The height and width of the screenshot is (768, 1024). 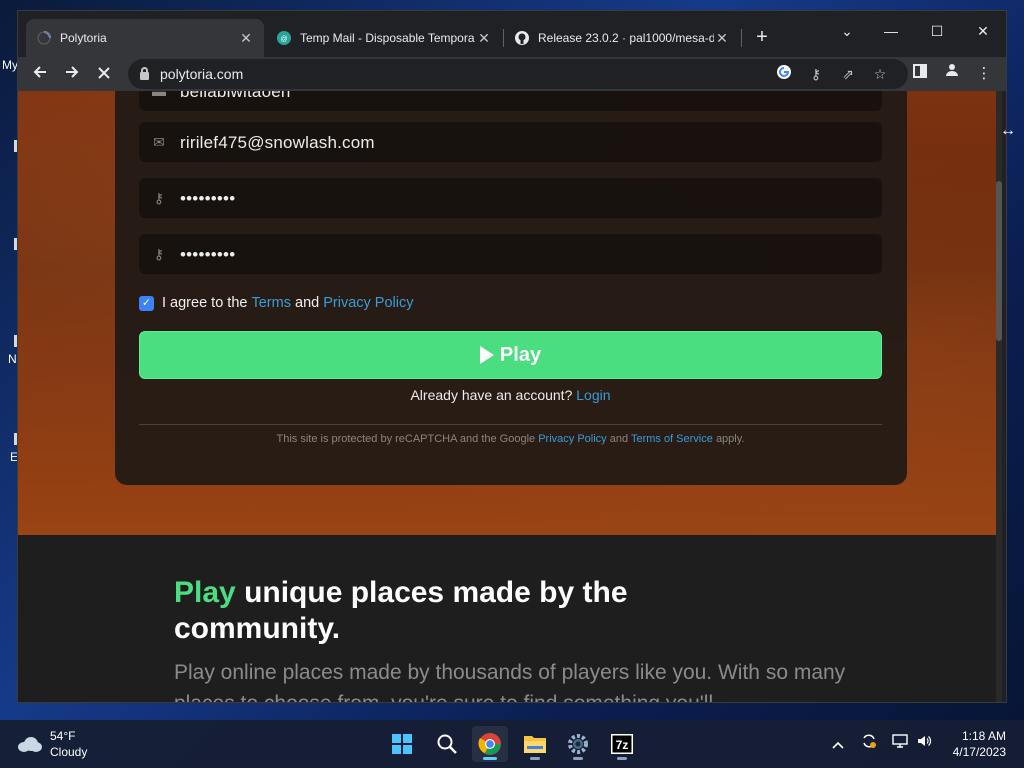 What do you see at coordinates (952, 74) in the screenshot?
I see `profile-icon` at bounding box center [952, 74].